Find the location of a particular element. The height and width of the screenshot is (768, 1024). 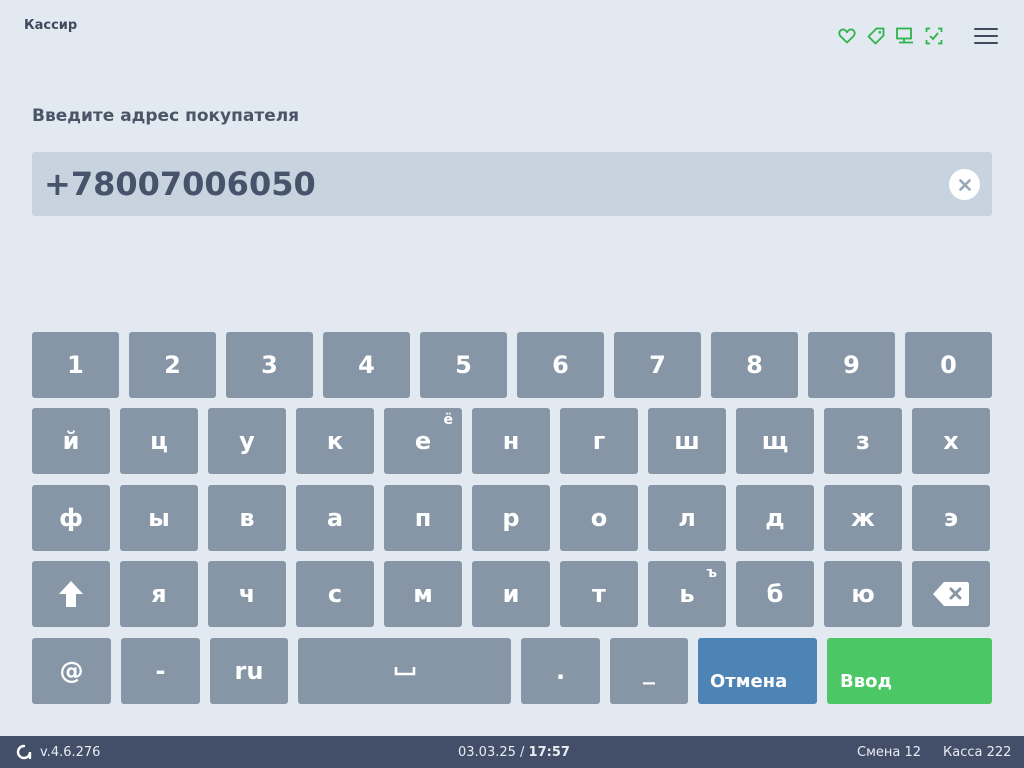

space-icon is located at coordinates (404, 671).